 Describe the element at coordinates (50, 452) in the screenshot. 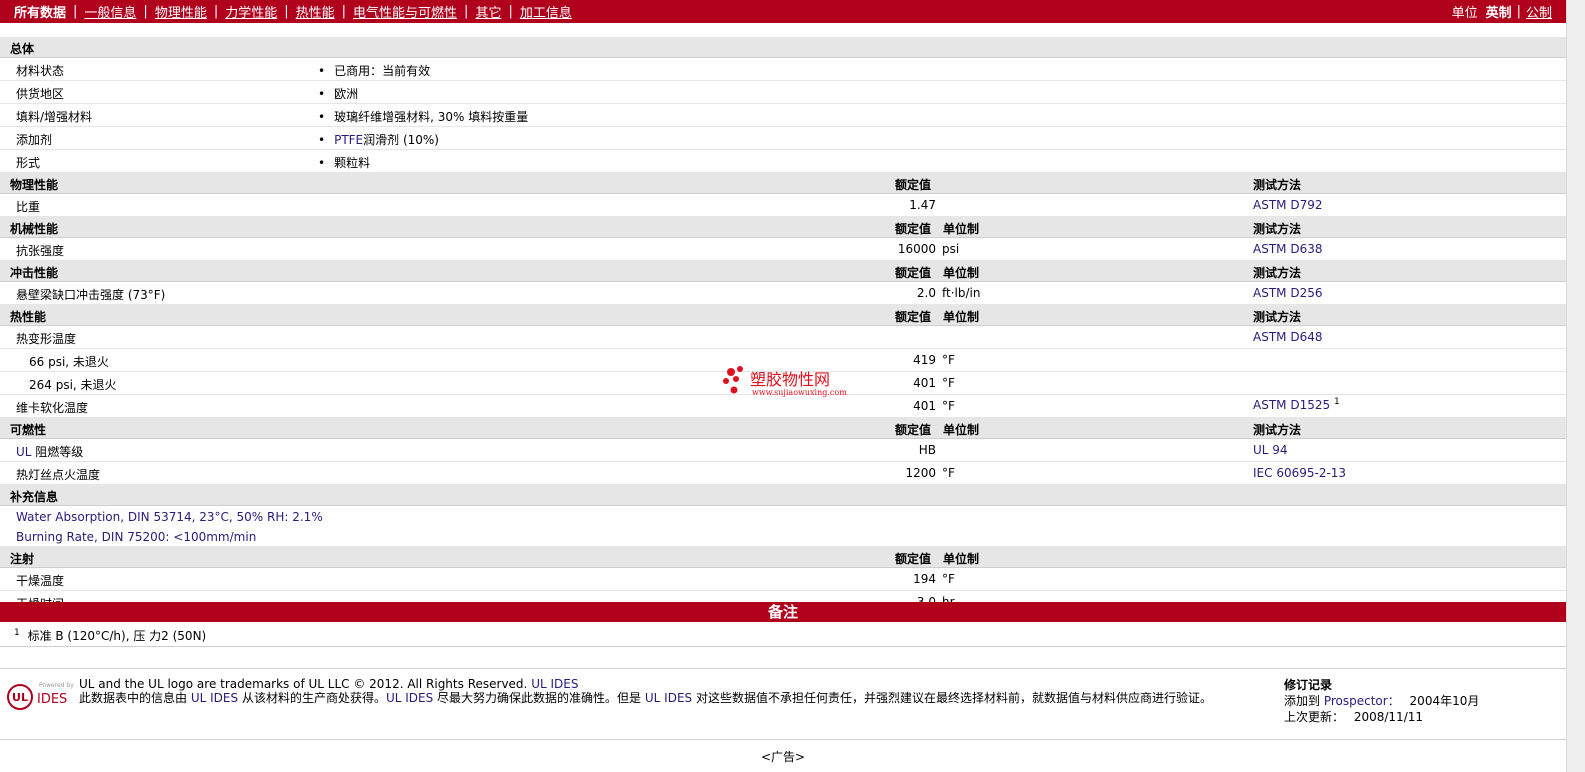

I see `property-label: UL 阻燃等级` at that location.